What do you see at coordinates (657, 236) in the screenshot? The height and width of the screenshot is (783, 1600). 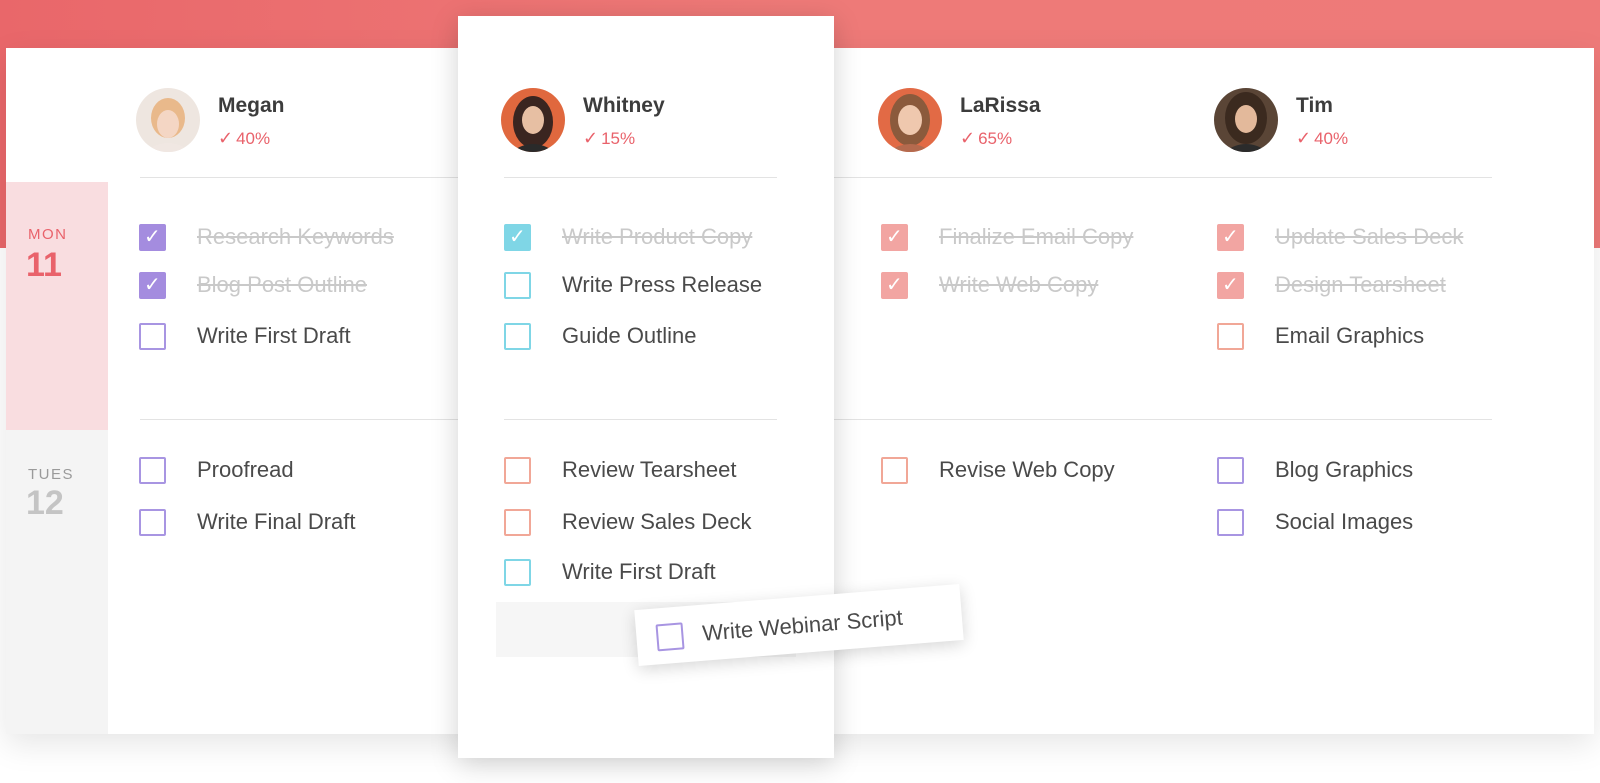 I see `task-label: Write Product Copy` at bounding box center [657, 236].